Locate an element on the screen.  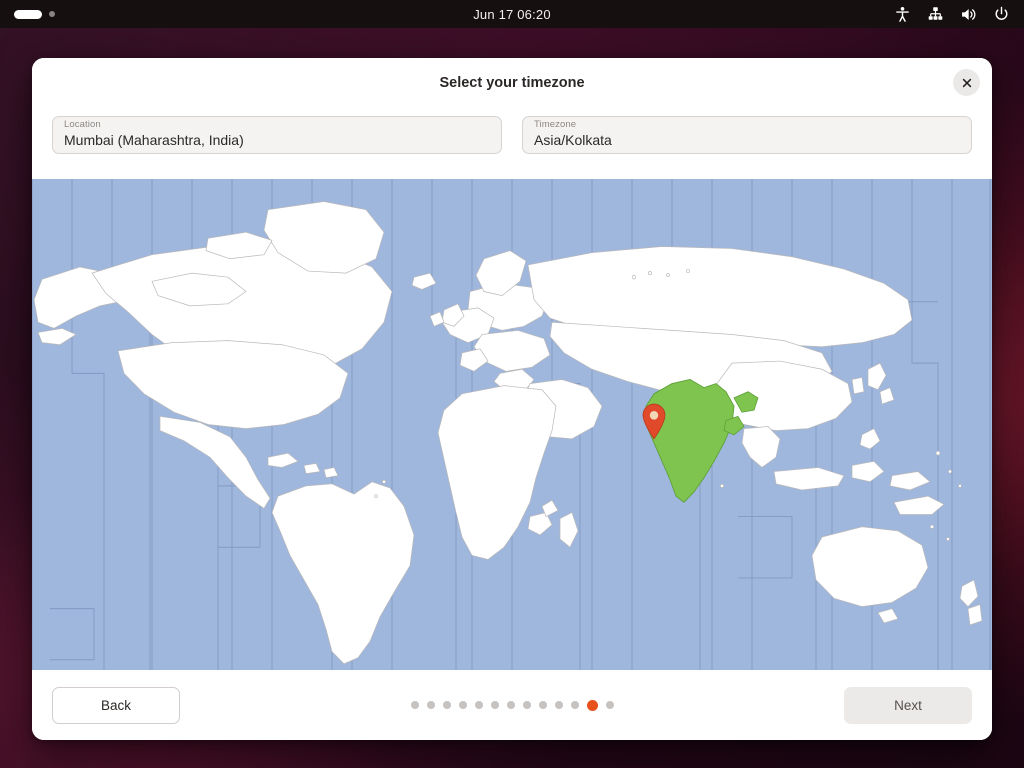
workspace-indicator is located at coordinates (100, 14).